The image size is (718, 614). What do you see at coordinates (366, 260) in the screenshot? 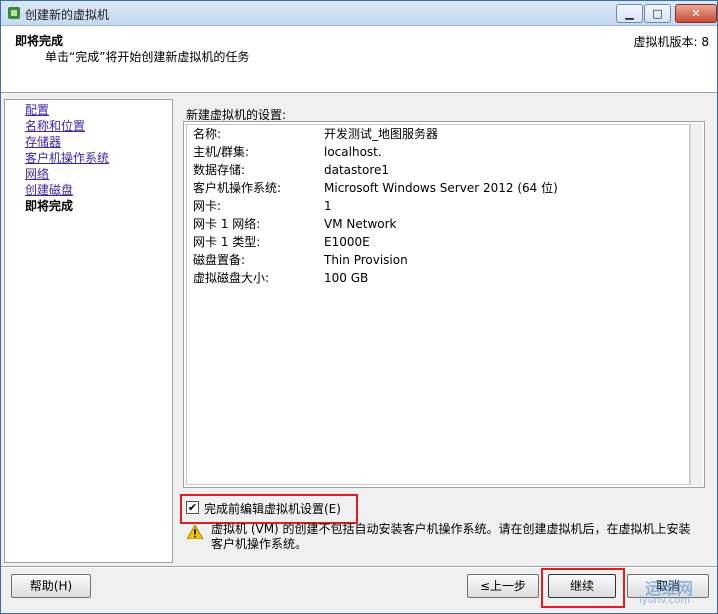
I see `settings-value: Thin Provision` at bounding box center [366, 260].